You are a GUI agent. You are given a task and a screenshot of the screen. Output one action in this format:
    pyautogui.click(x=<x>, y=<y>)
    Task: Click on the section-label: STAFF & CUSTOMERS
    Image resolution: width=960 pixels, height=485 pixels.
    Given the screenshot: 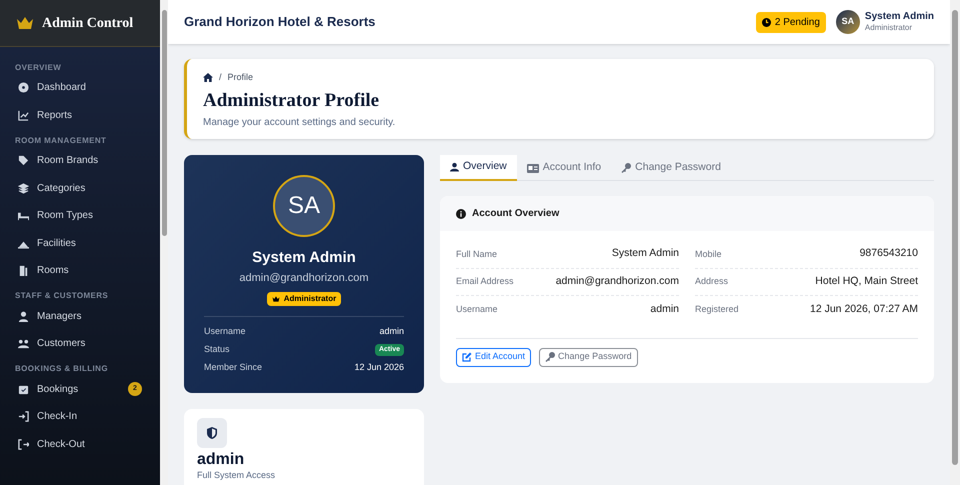 What is the action you would take?
    pyautogui.click(x=62, y=296)
    